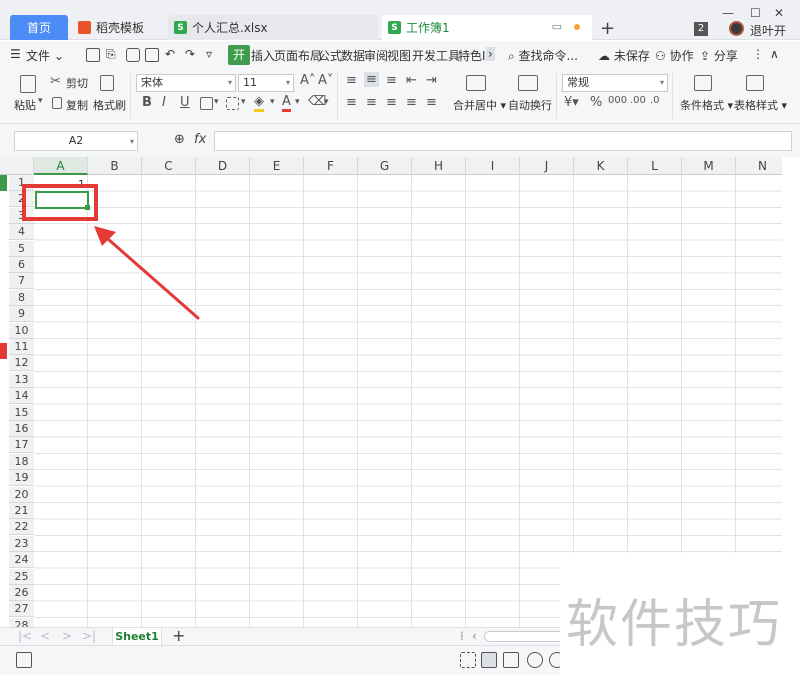 The image size is (800, 675). Describe the element at coordinates (701, 29) in the screenshot. I see `window-count-badge: 2` at that location.